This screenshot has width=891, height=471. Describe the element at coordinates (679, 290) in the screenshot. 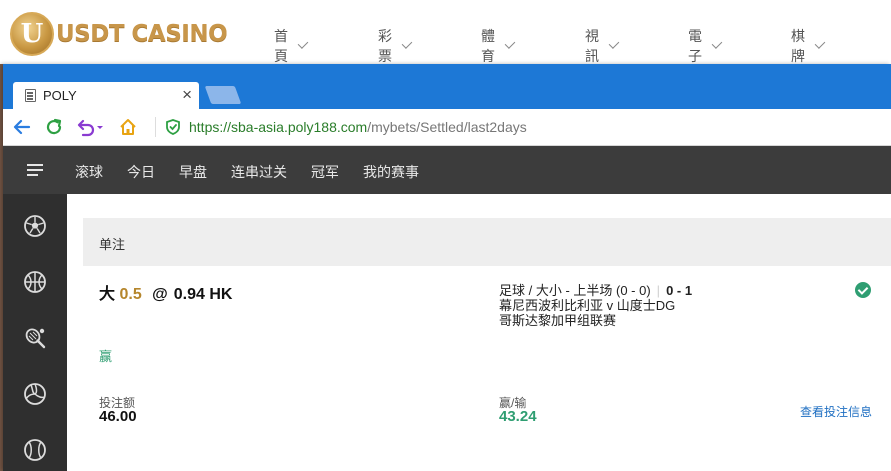

I see `match-score: 0 - 1` at that location.